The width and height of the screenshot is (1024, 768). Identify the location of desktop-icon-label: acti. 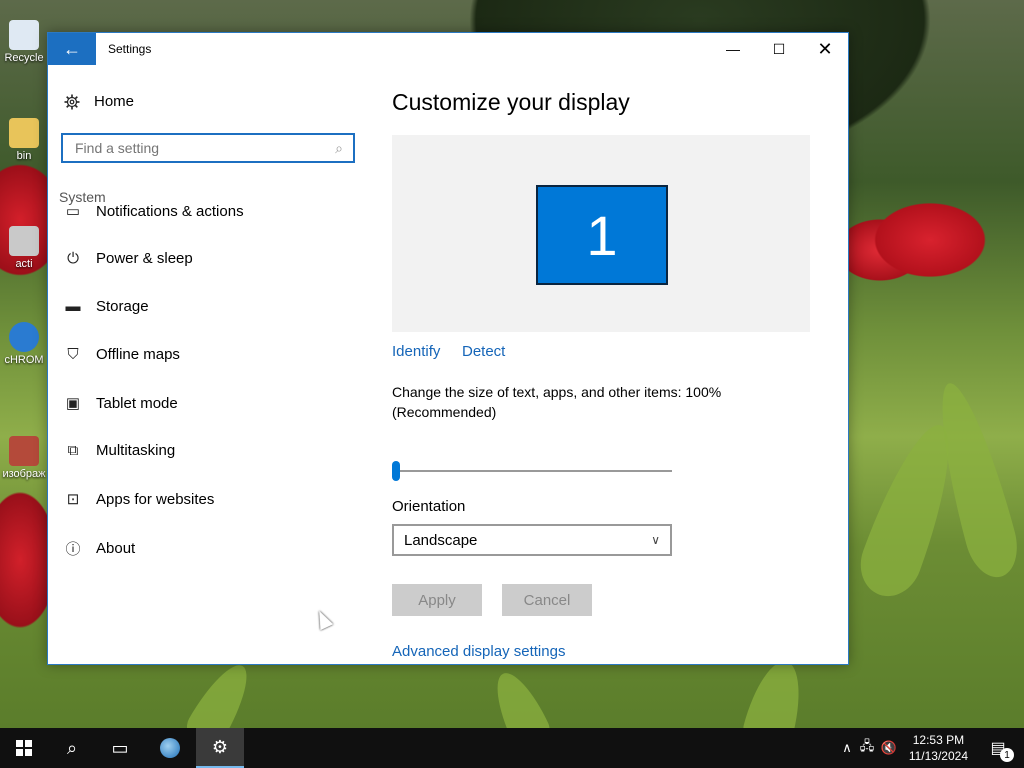
(24, 264).